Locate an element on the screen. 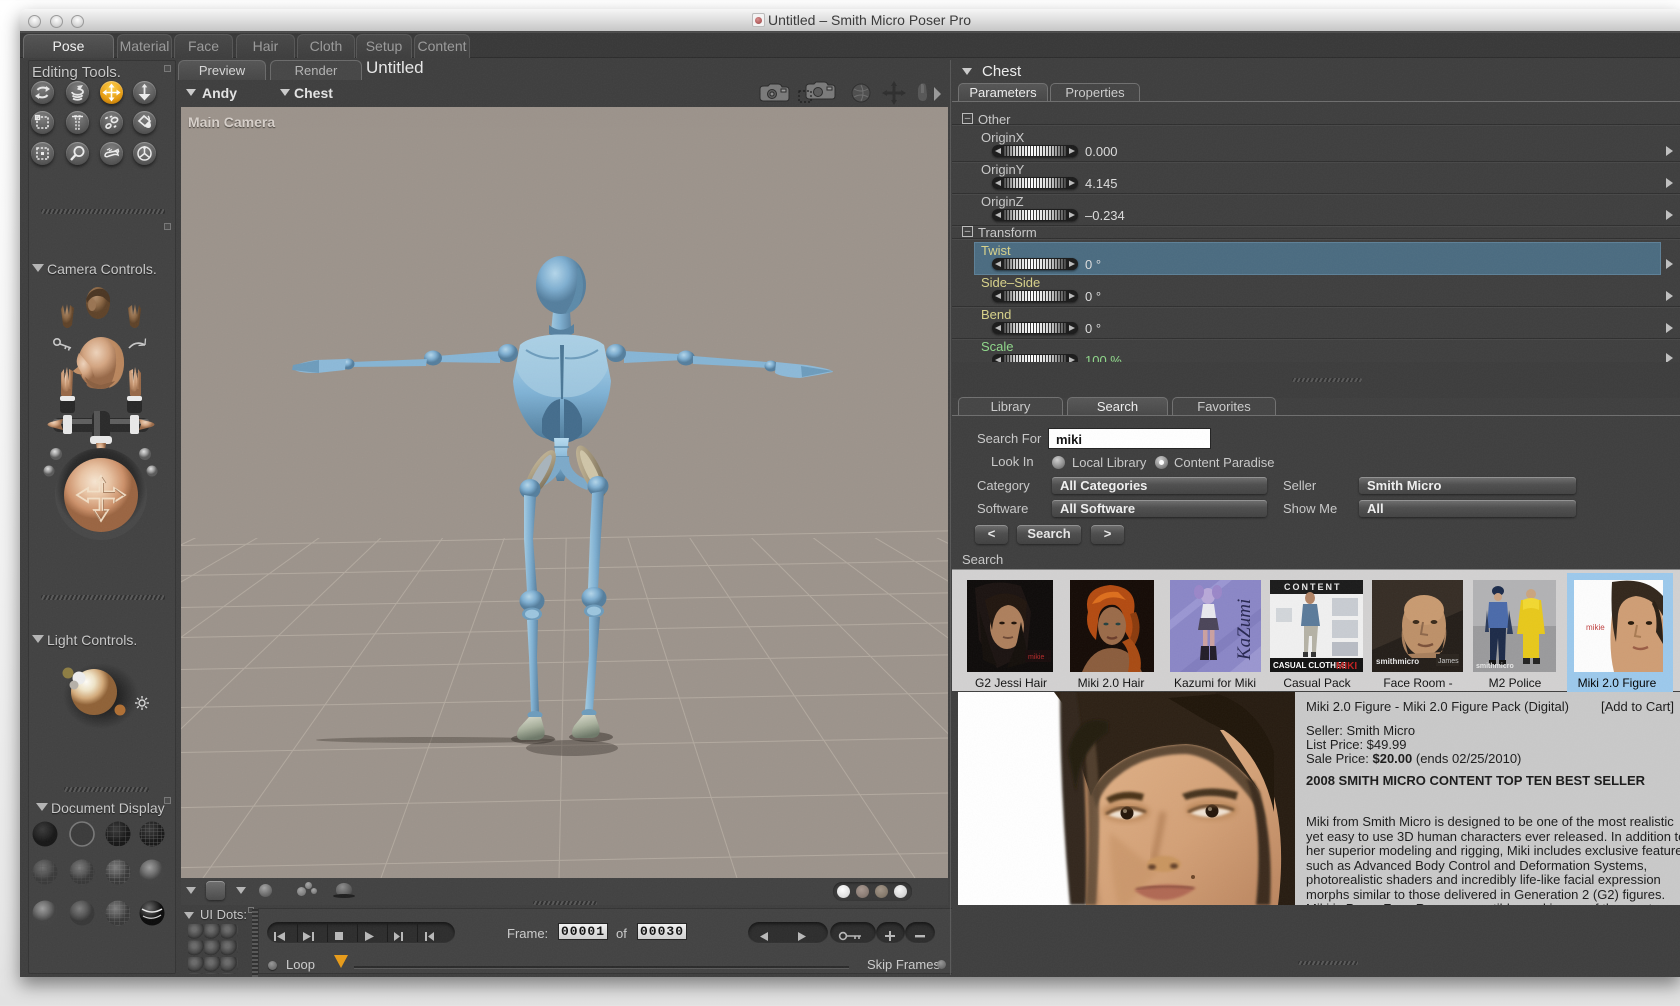 This screenshot has width=1680, height=1006. svg-text: MIKI is located at coordinates (1346, 666).